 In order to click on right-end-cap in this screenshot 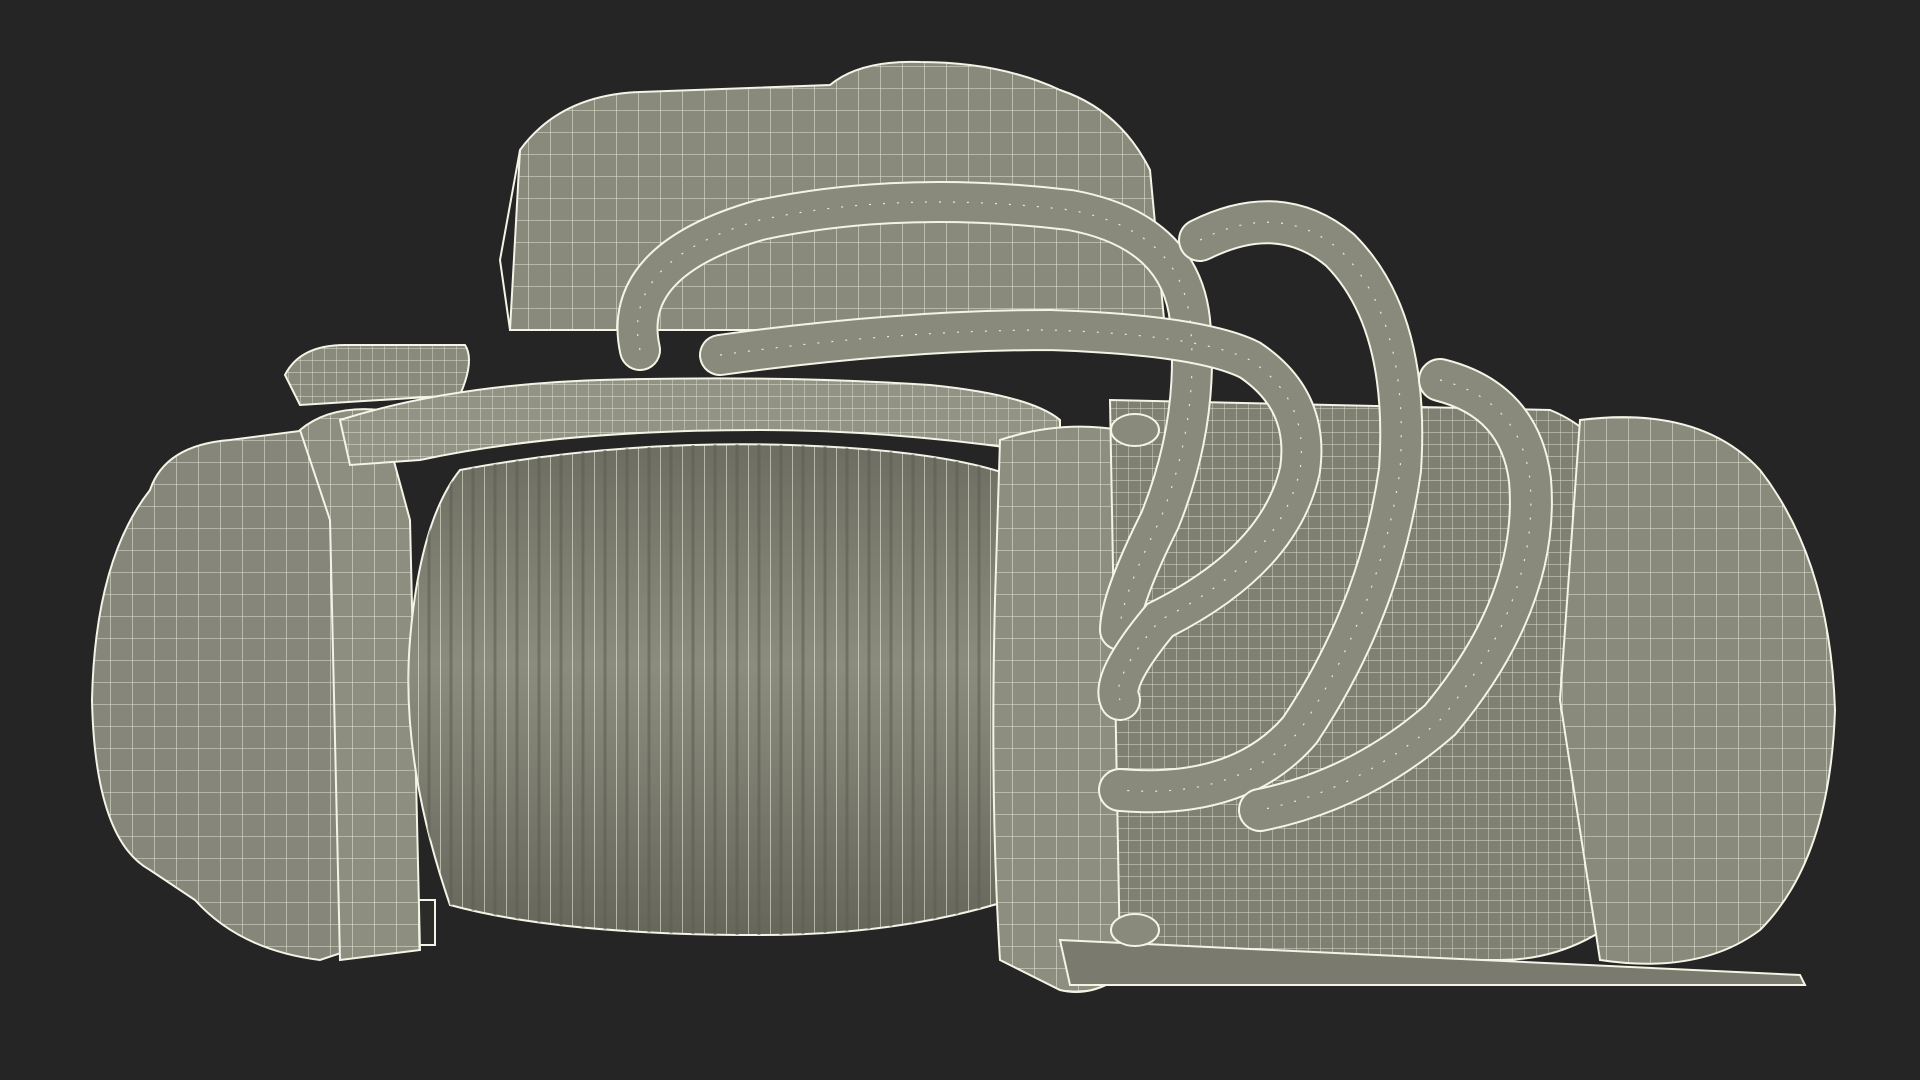, I will do `click(1697, 690)`.